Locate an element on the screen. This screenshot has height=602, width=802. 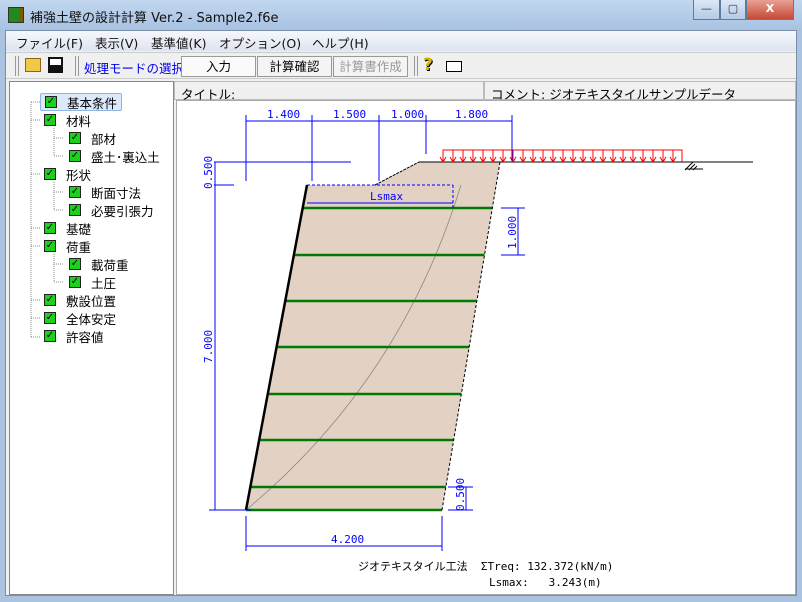
tree-item: ✓ 全体安定 is located at coordinates (80, 318).